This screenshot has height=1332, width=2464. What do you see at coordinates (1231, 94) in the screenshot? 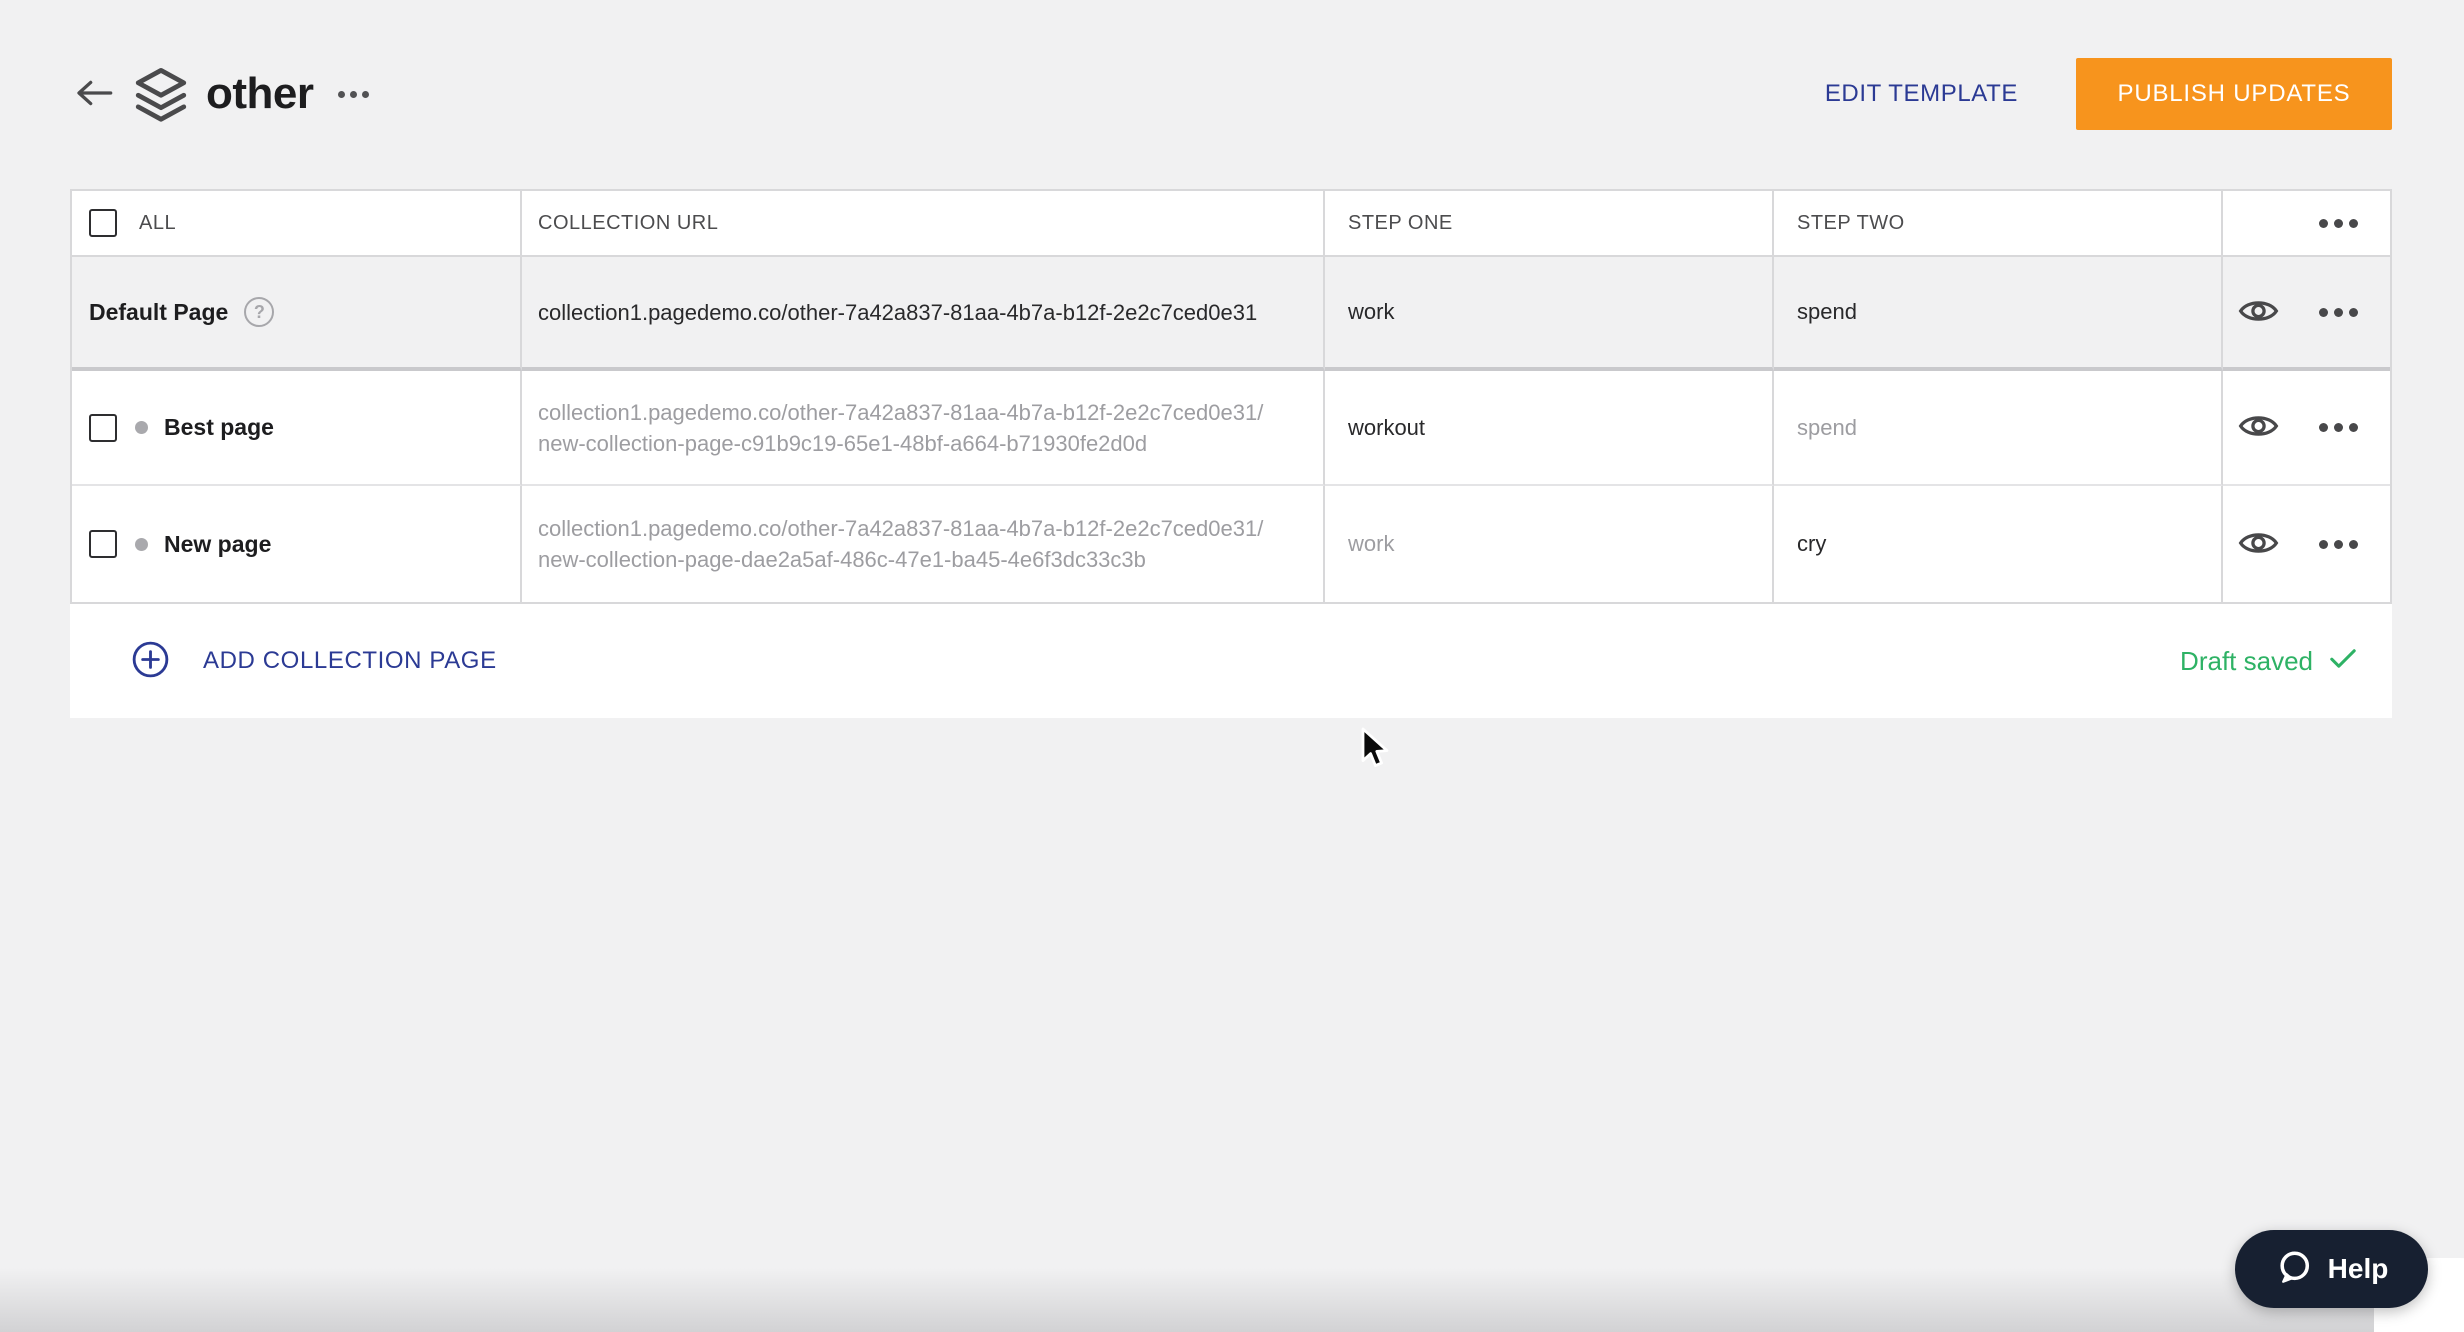
I see `top-bar: other EDIT TEMPLATE PUBLISH UPDATES` at bounding box center [1231, 94].